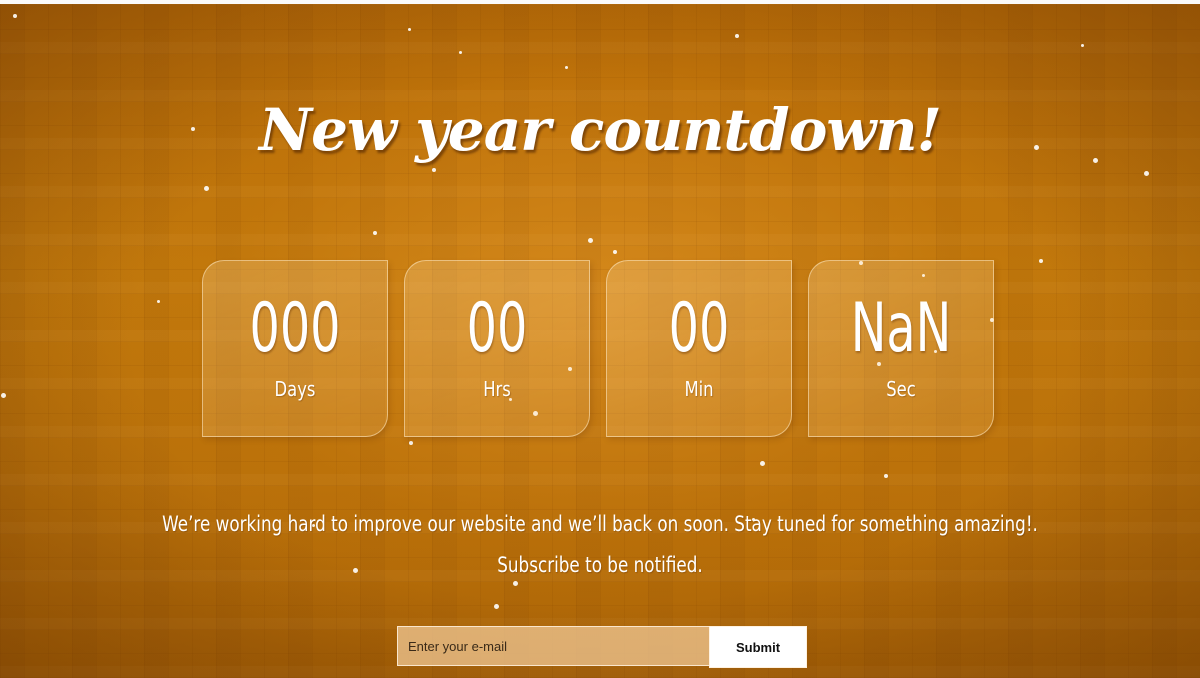 Image resolution: width=1200 pixels, height=678 pixels. Describe the element at coordinates (600, 130) in the screenshot. I see `page-title: New year countdown!` at that location.